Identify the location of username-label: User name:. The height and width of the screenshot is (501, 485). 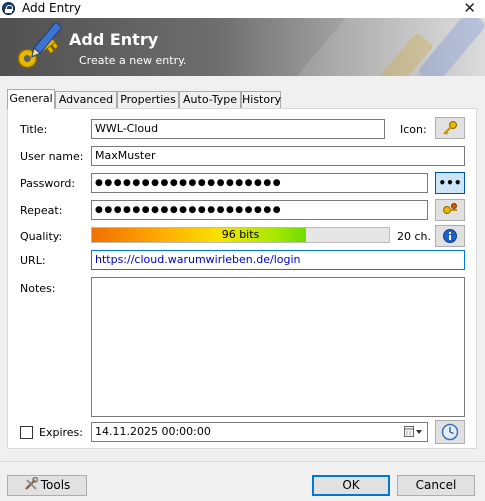
(52, 156).